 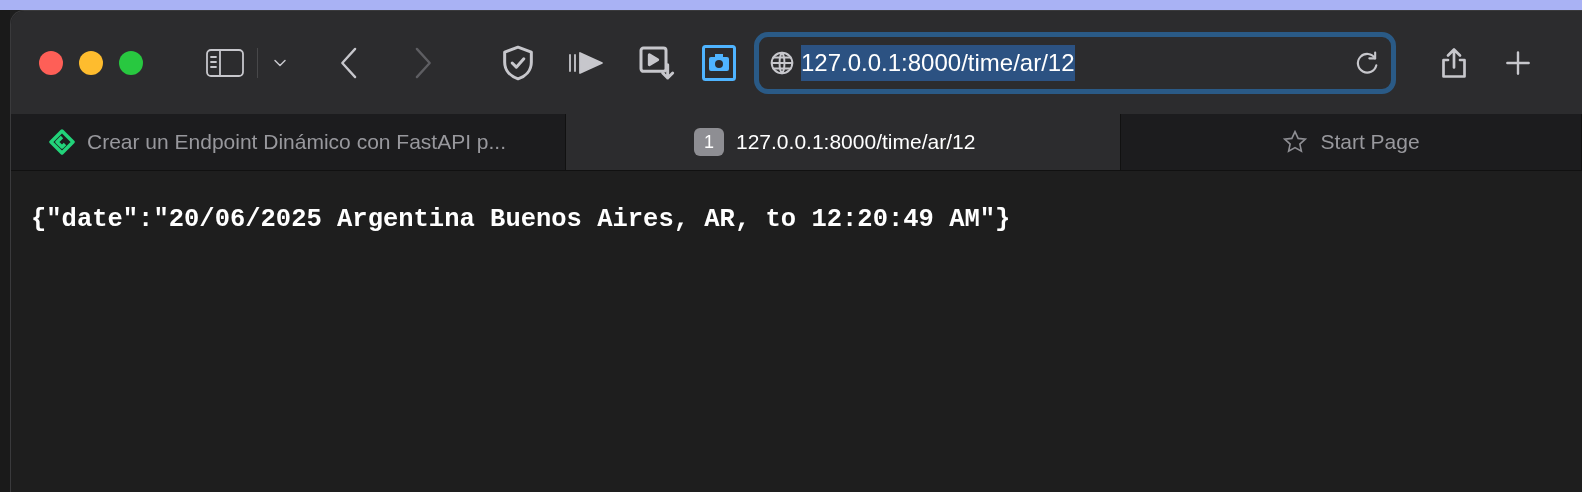 I want to click on zoom-button, so click(x=131, y=62).